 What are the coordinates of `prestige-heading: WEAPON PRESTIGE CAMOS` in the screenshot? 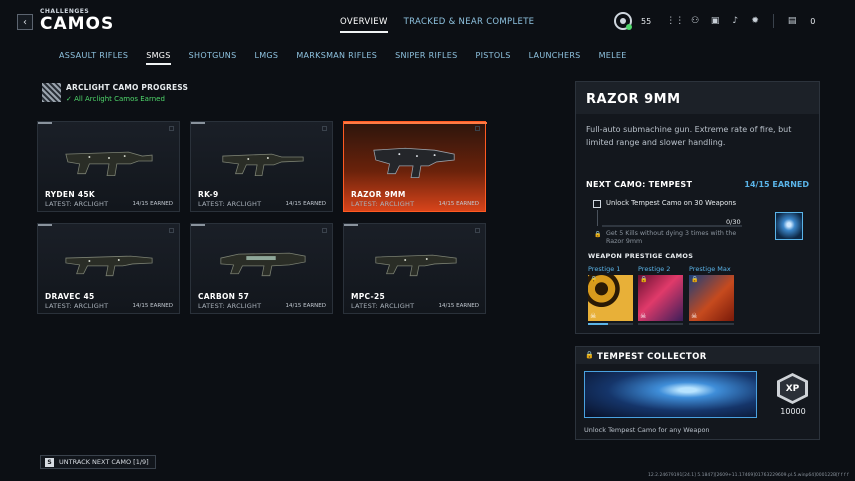 It's located at (641, 256).